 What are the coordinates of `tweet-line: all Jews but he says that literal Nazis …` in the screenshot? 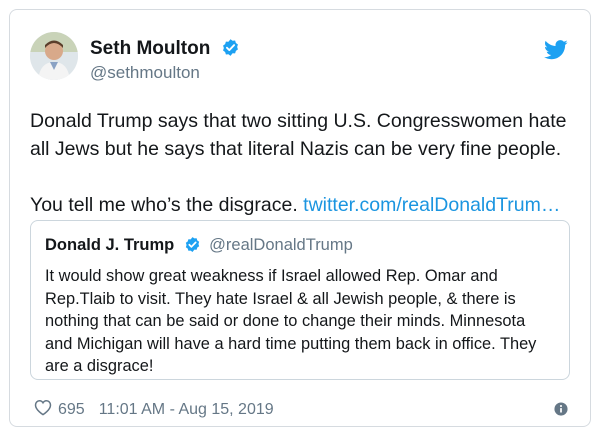 It's located at (296, 149).